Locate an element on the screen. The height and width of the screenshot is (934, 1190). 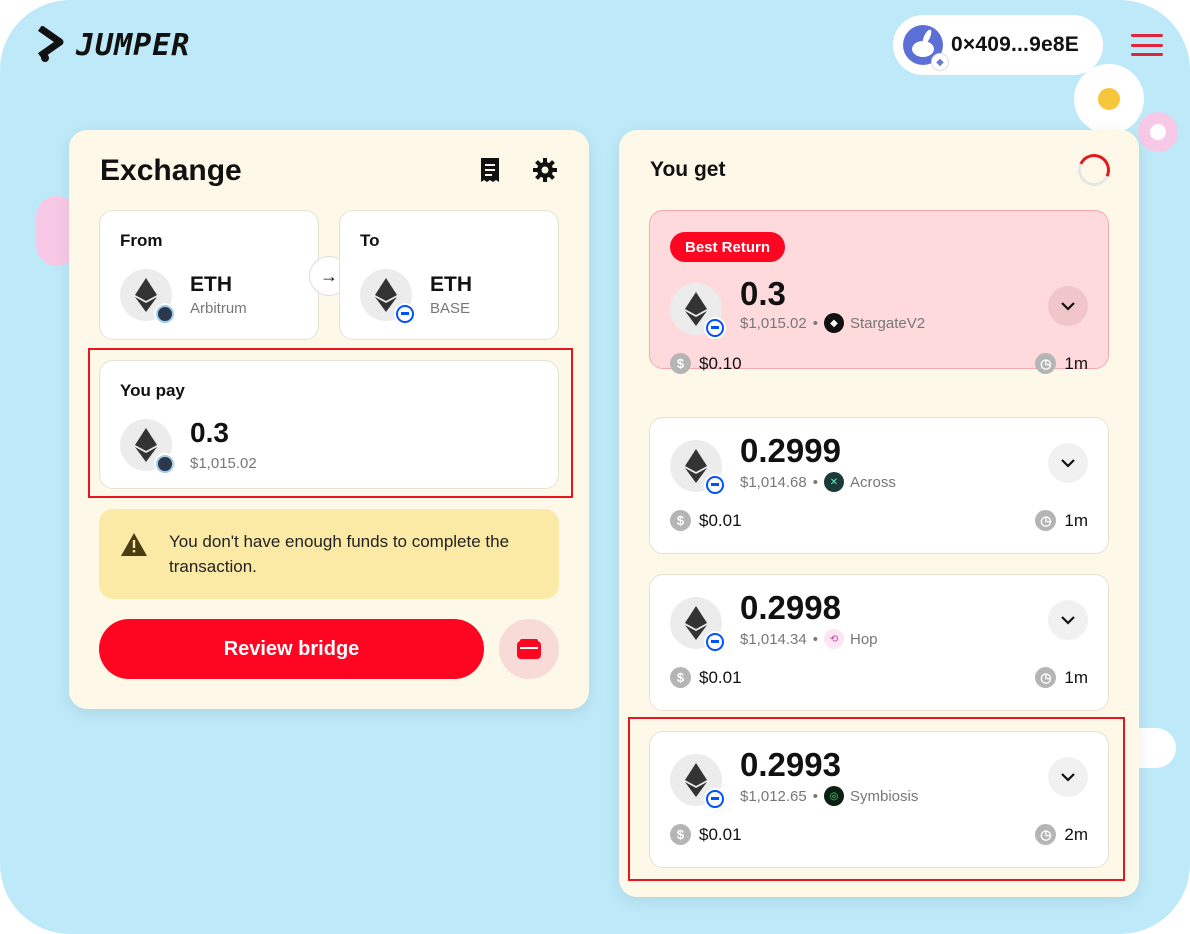
route-usd-value: $1,014.68 is located at coordinates (773, 482).